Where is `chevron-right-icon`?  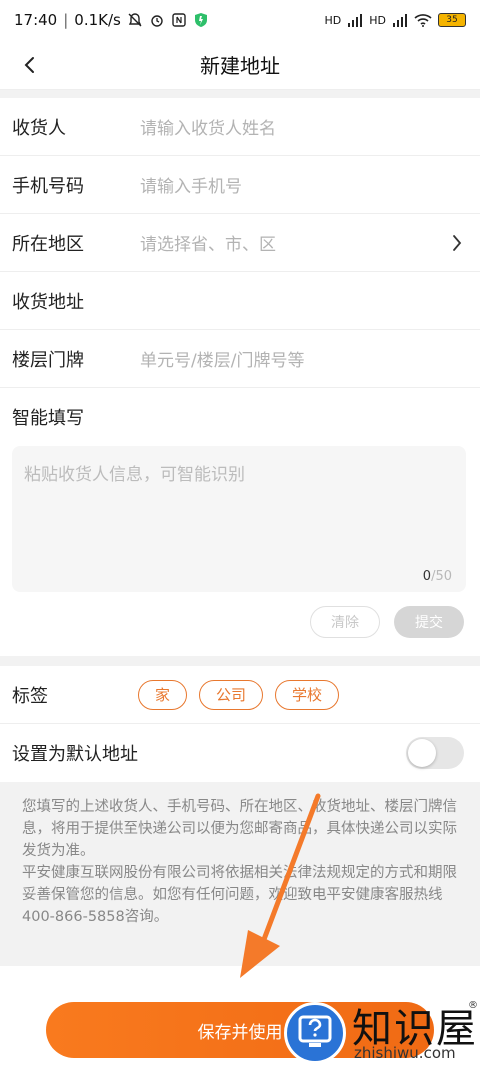
chevron-right-icon is located at coordinates (457, 243).